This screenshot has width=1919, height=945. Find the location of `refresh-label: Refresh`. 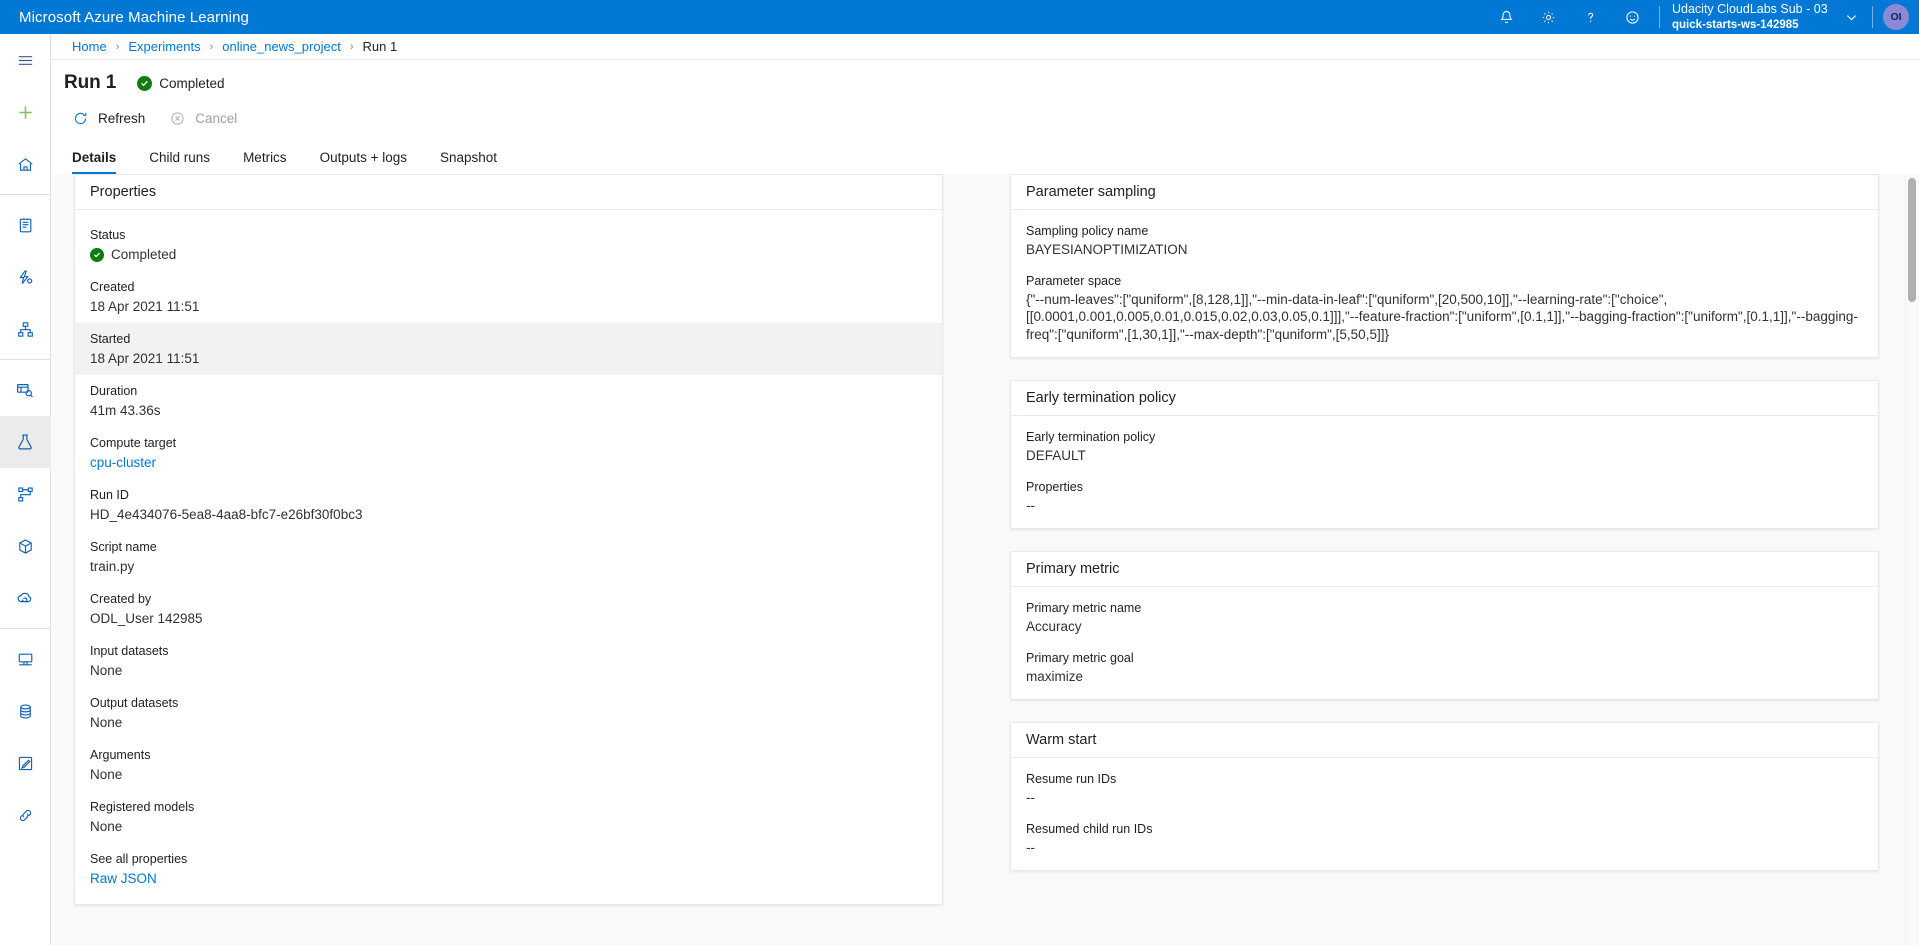

refresh-label: Refresh is located at coordinates (122, 118).